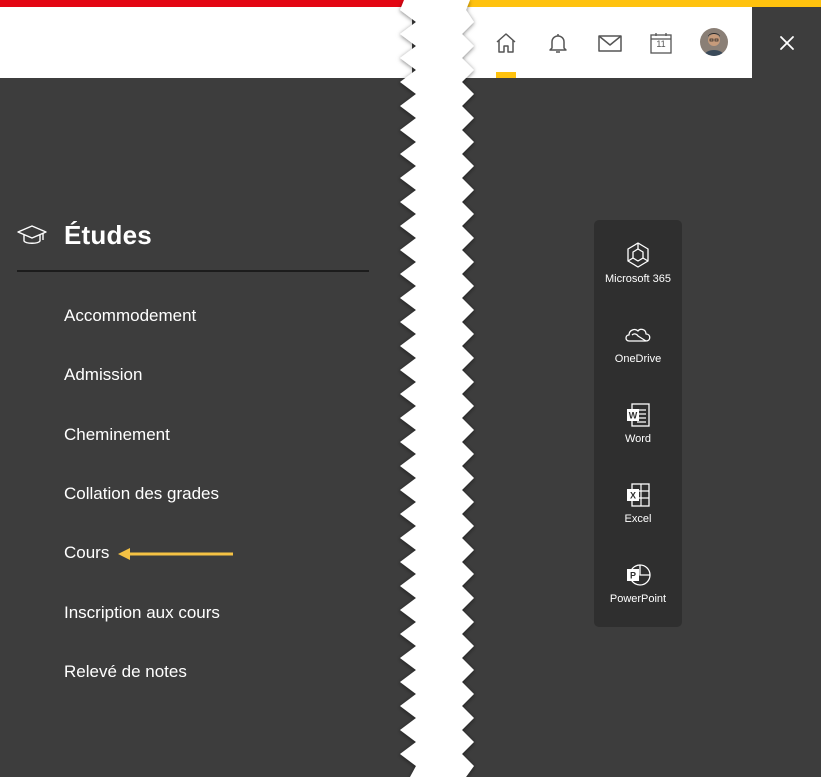 This screenshot has width=821, height=777. What do you see at coordinates (506, 43) in the screenshot?
I see `home-icon` at bounding box center [506, 43].